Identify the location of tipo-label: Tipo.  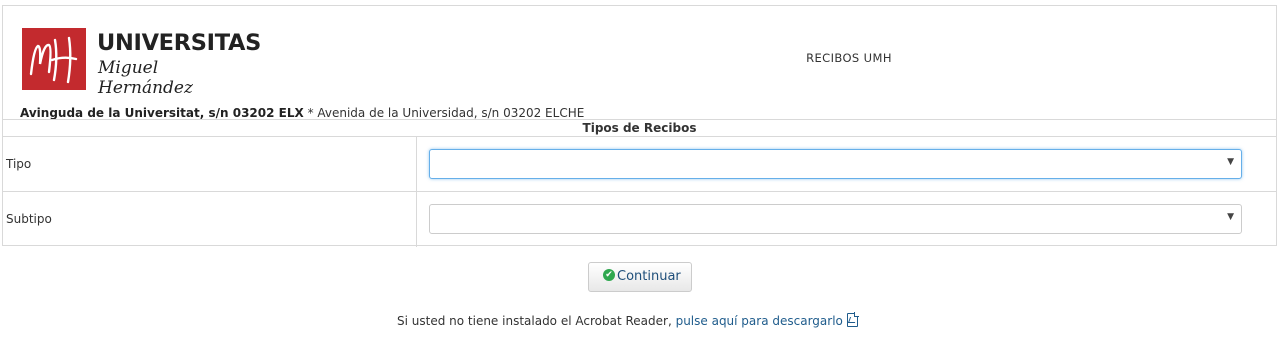
(19, 164).